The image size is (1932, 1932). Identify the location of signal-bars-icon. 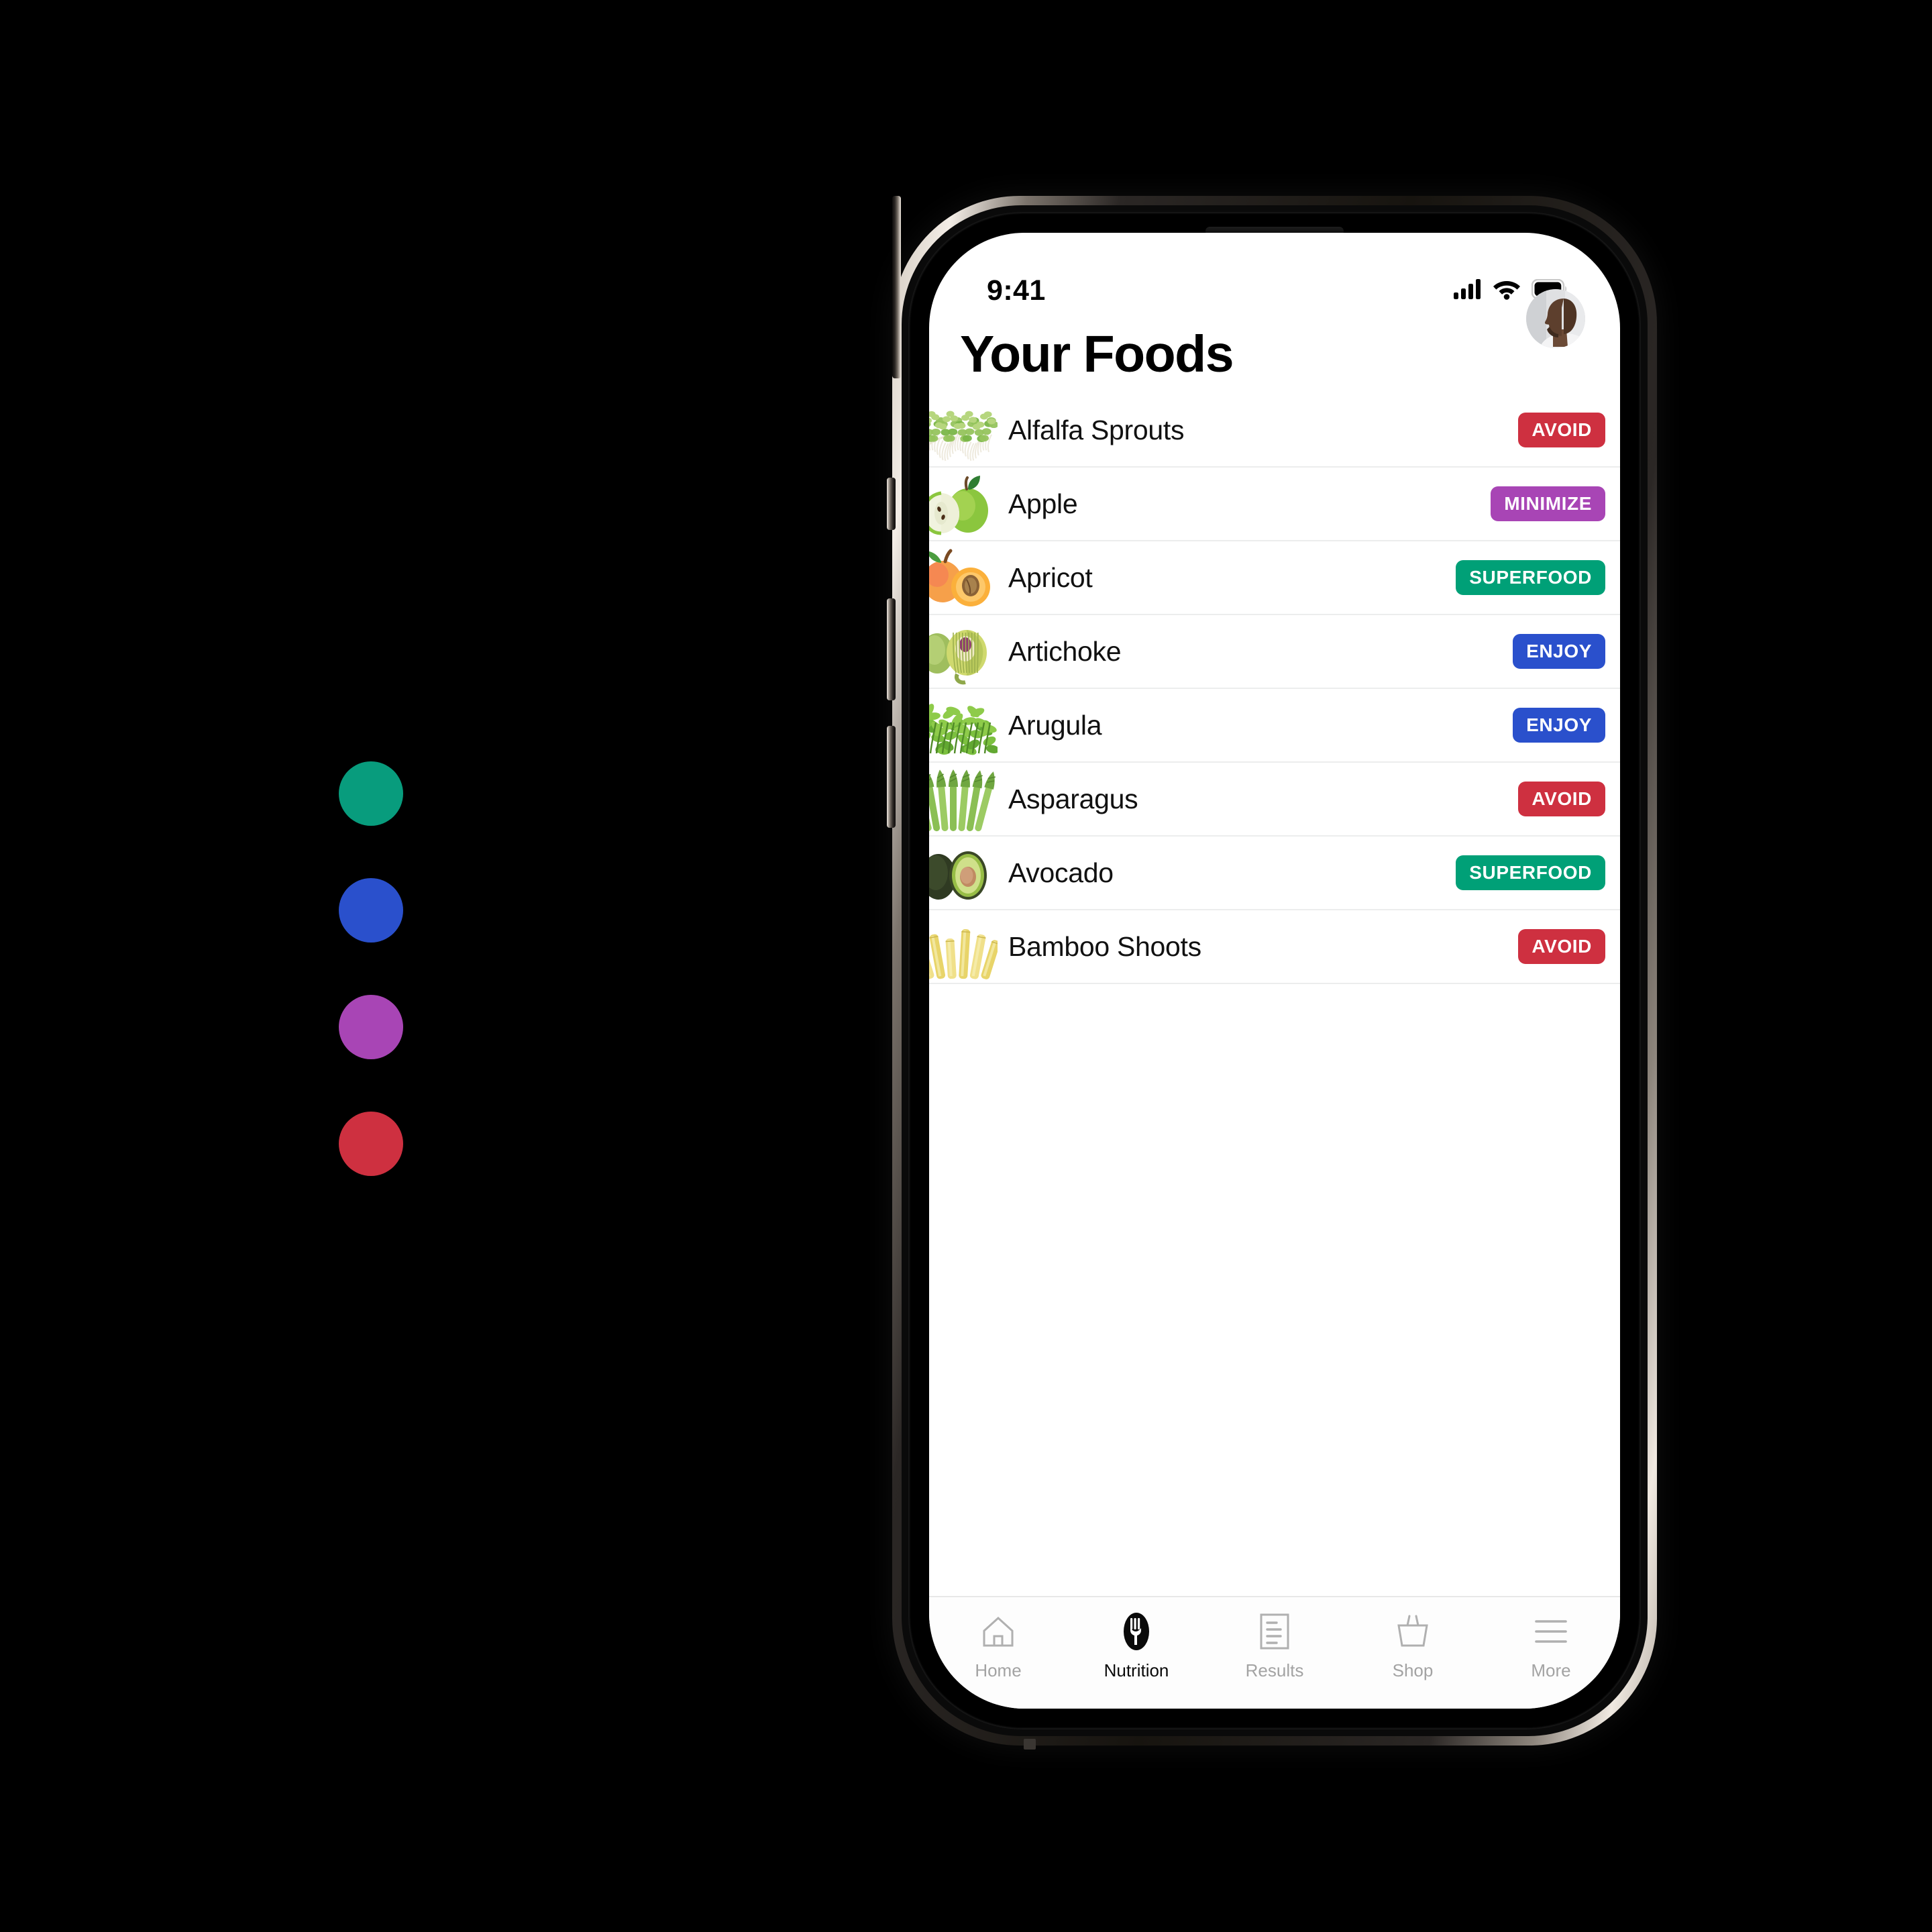
(1468, 290).